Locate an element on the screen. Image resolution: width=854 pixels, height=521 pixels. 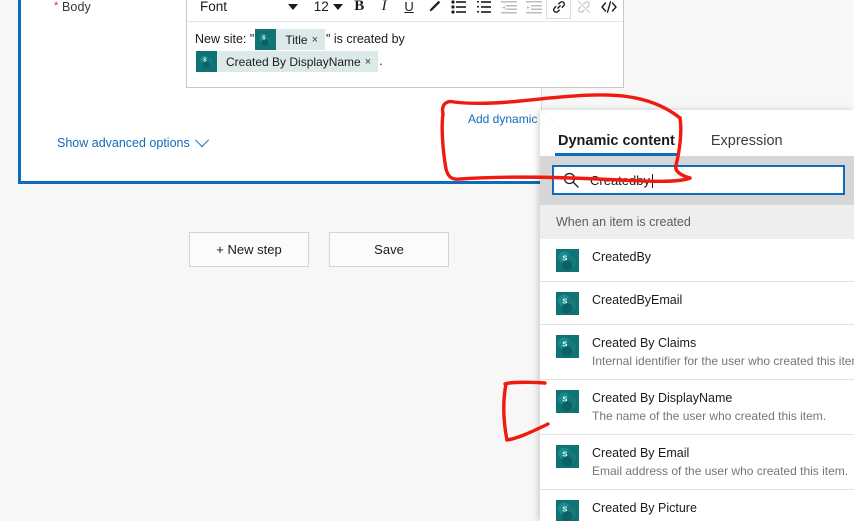
search-input: Createdby is located at coordinates (698, 180).